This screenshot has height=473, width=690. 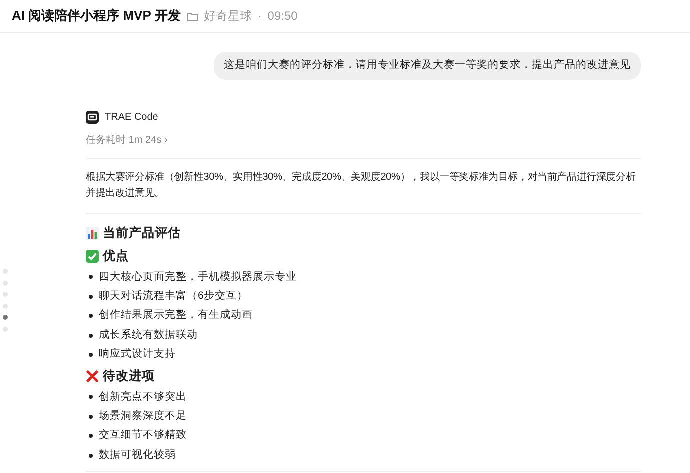 I want to click on list-item-text: 创新亮点不够突出, so click(x=143, y=397).